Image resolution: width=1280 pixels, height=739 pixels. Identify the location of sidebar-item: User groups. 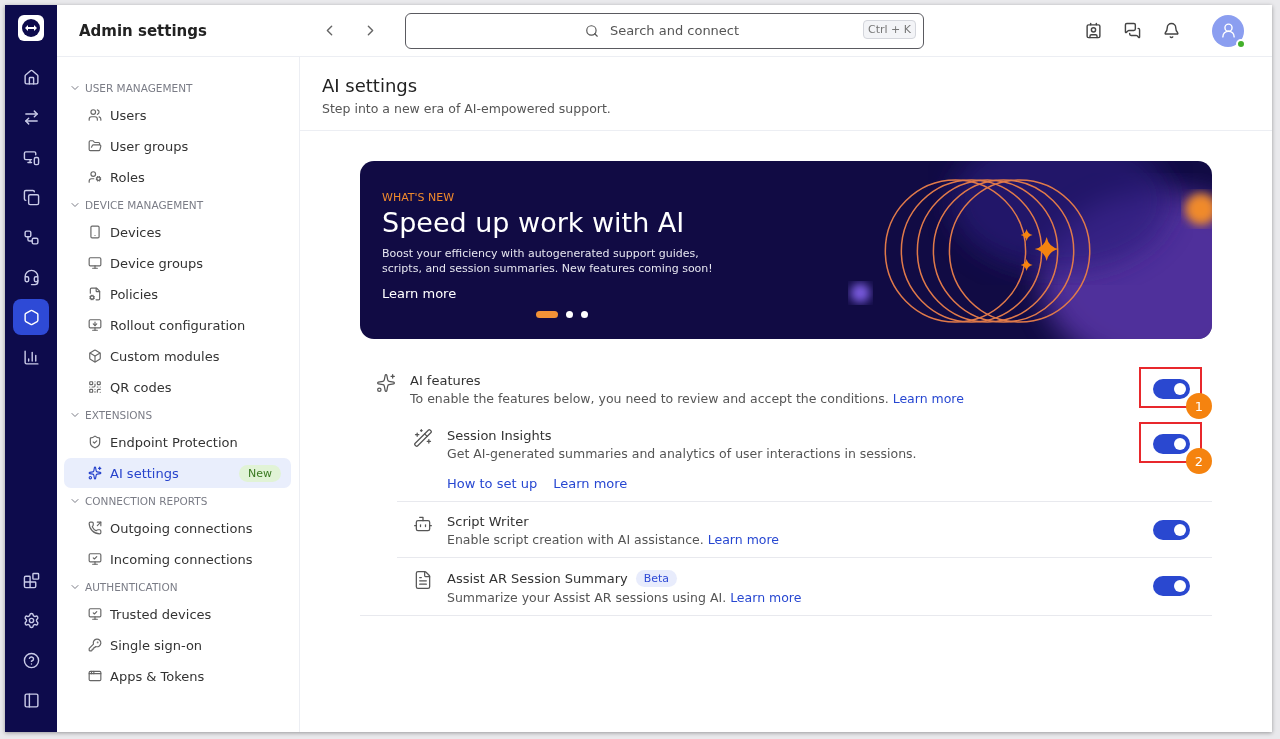
(177, 146).